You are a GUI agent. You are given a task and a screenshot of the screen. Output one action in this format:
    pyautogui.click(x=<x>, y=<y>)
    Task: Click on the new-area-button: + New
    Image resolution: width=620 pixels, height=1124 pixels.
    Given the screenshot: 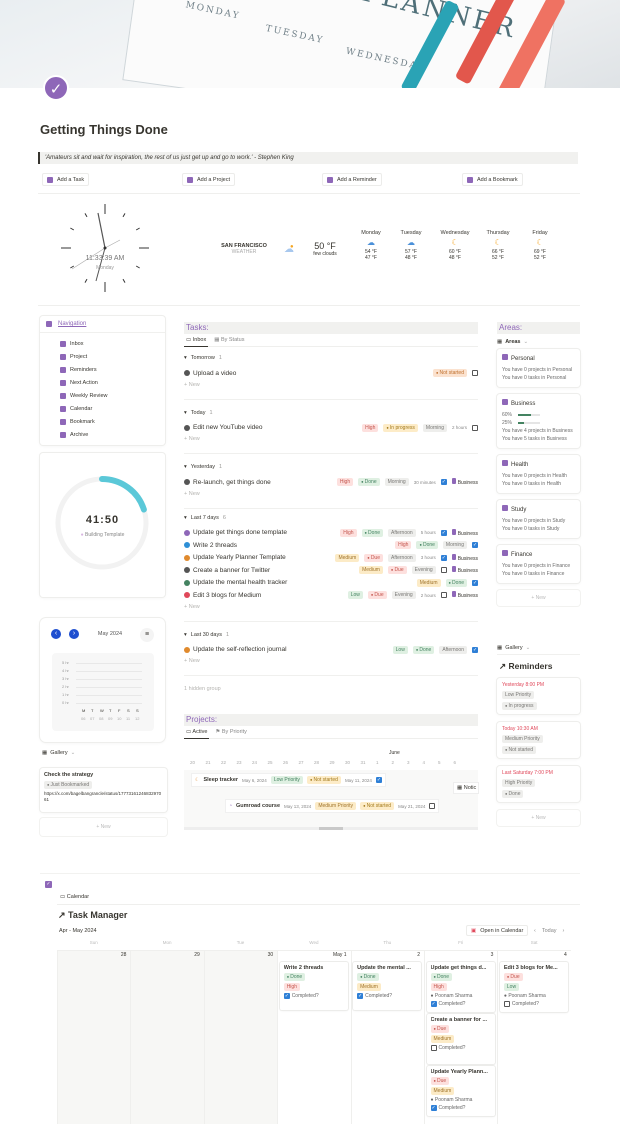 What is the action you would take?
    pyautogui.click(x=538, y=598)
    